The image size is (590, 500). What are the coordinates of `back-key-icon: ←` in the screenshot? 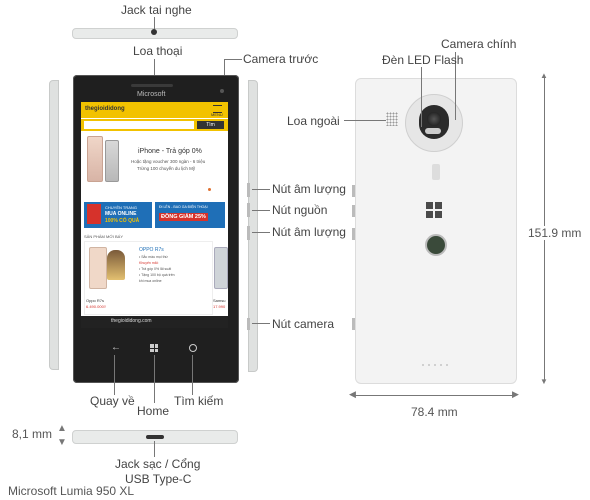 It's located at (116, 347).